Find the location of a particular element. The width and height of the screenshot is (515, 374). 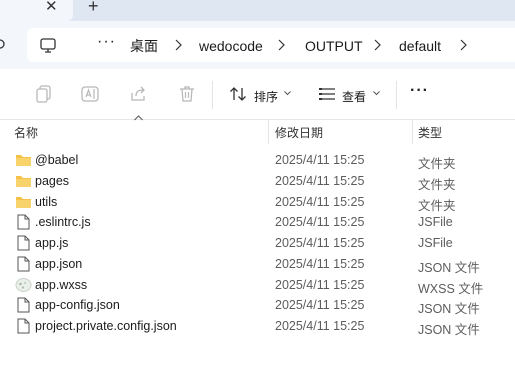

file-row: app.json 2025/4/11 15:25 JSON 文件 is located at coordinates (257, 264).